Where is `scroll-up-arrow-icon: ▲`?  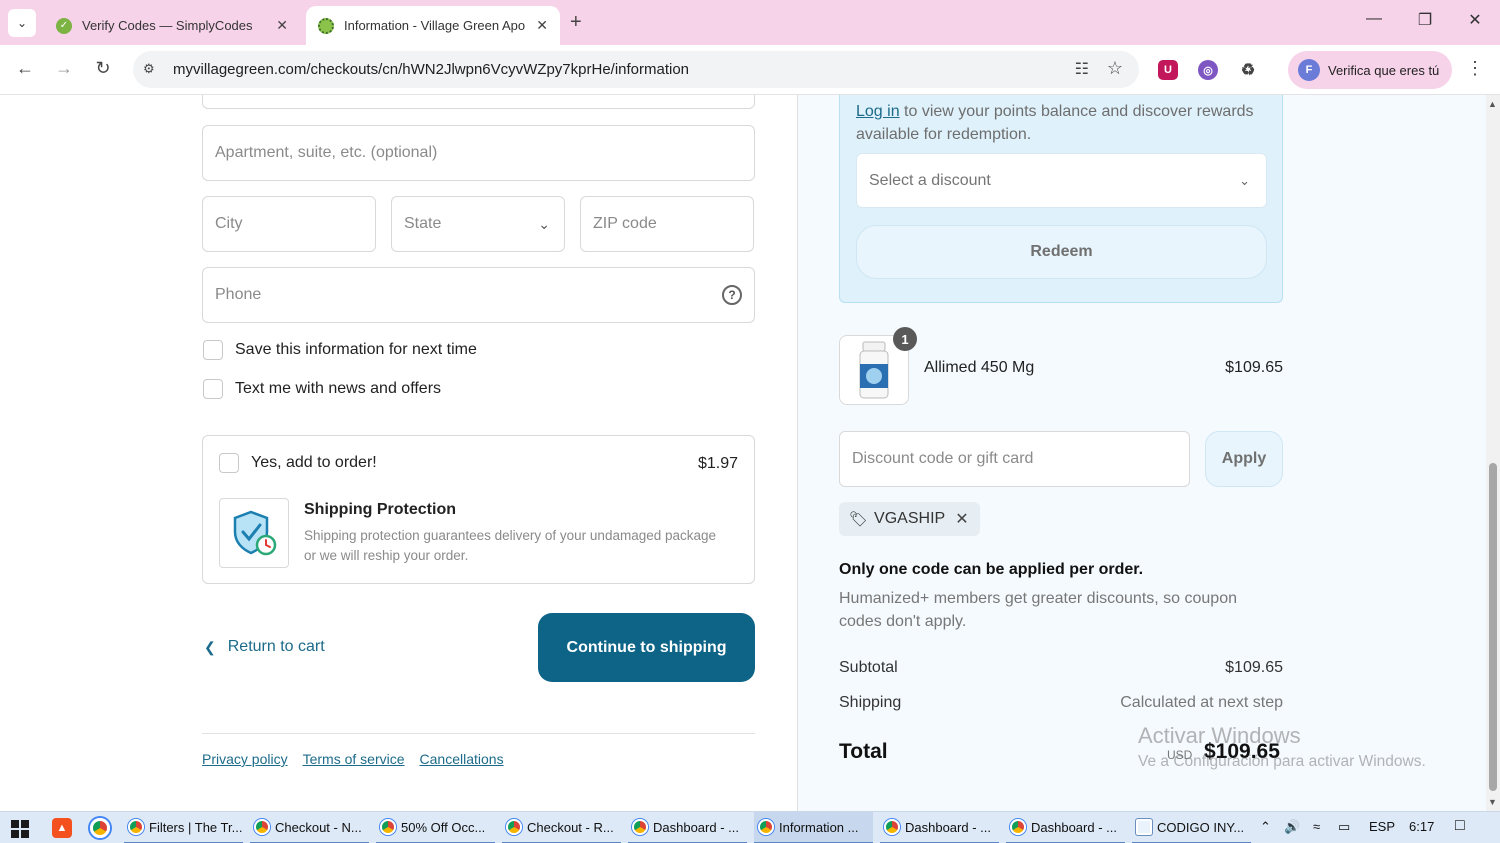
scroll-up-arrow-icon: ▲ is located at coordinates (1492, 104).